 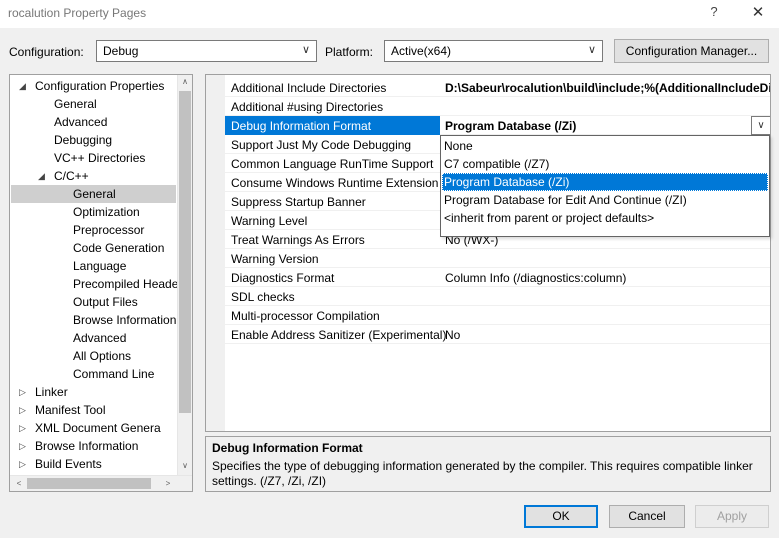 What do you see at coordinates (497, 106) in the screenshot?
I see `property-row: Additional #using Directories` at bounding box center [497, 106].